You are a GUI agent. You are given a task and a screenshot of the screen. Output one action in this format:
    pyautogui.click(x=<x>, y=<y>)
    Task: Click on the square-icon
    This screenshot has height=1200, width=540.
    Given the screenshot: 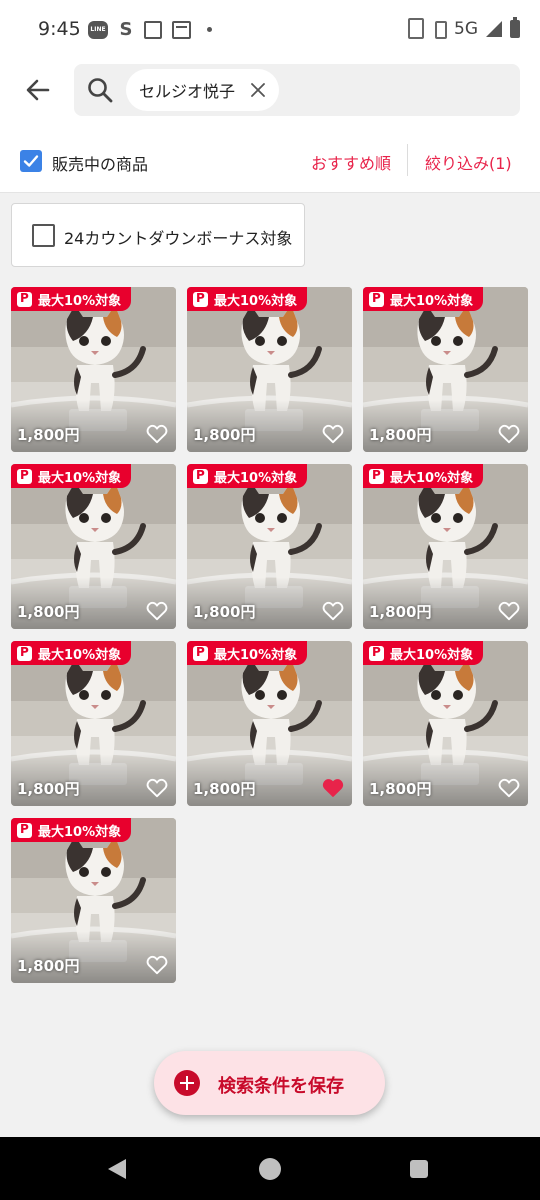 What is the action you would take?
    pyautogui.click(x=153, y=29)
    